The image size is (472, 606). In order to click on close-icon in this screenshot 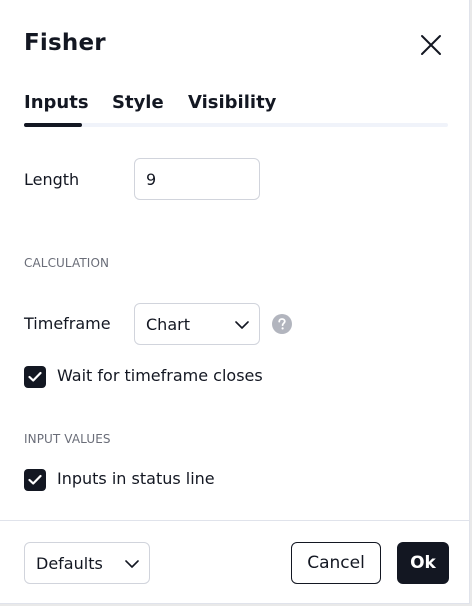, I will do `click(431, 45)`.